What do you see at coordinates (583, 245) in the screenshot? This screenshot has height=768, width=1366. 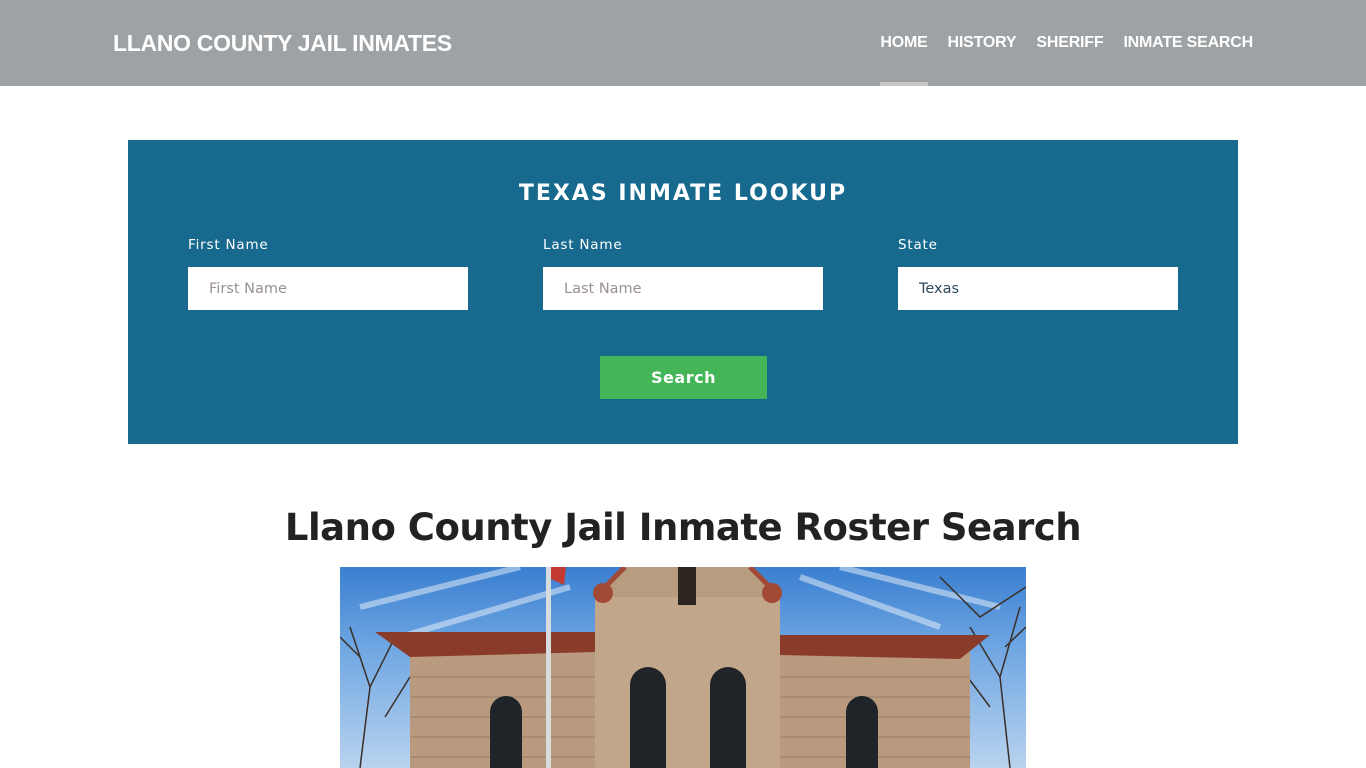 I see `last-name-label: Last Name` at bounding box center [583, 245].